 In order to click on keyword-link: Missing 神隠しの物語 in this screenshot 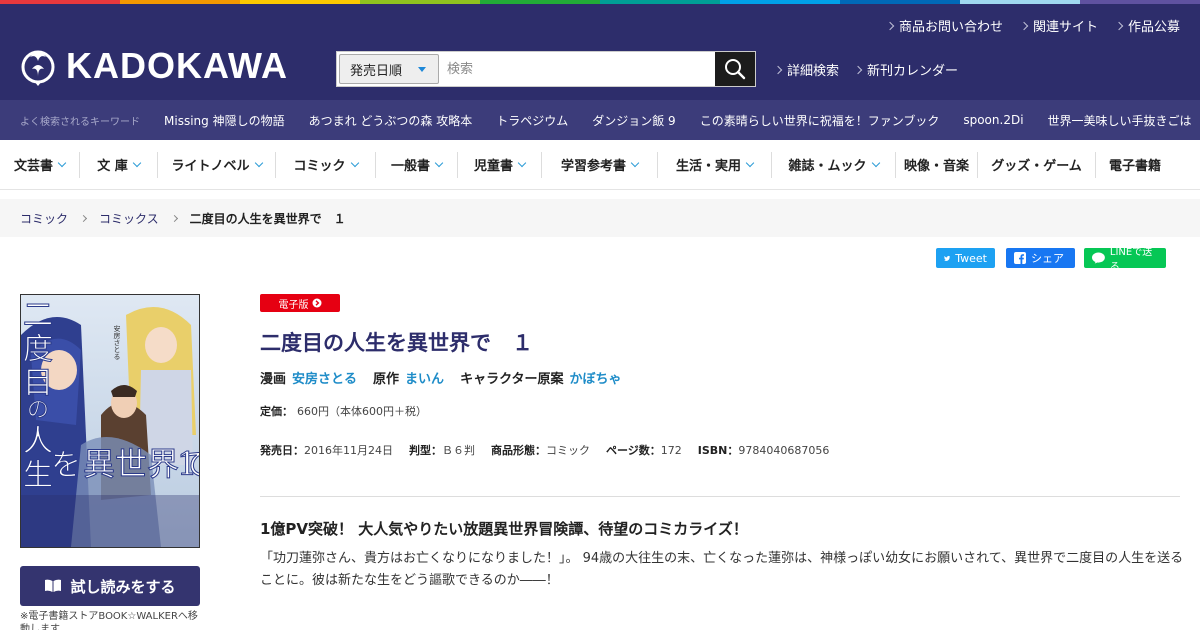, I will do `click(224, 120)`.